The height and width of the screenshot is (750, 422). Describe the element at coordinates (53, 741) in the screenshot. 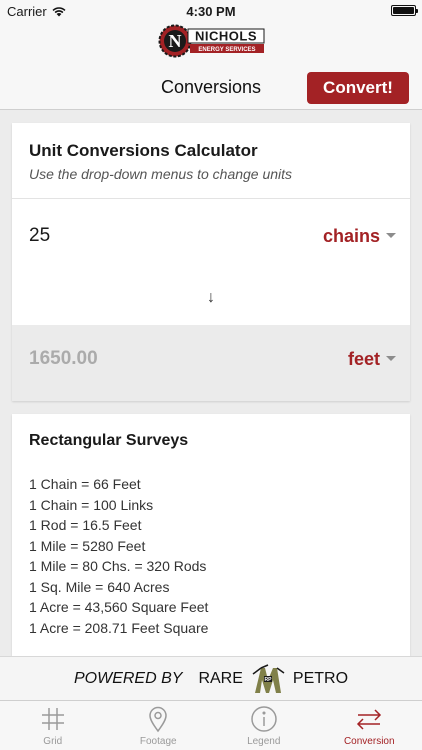

I see `tab-label: Grid` at that location.